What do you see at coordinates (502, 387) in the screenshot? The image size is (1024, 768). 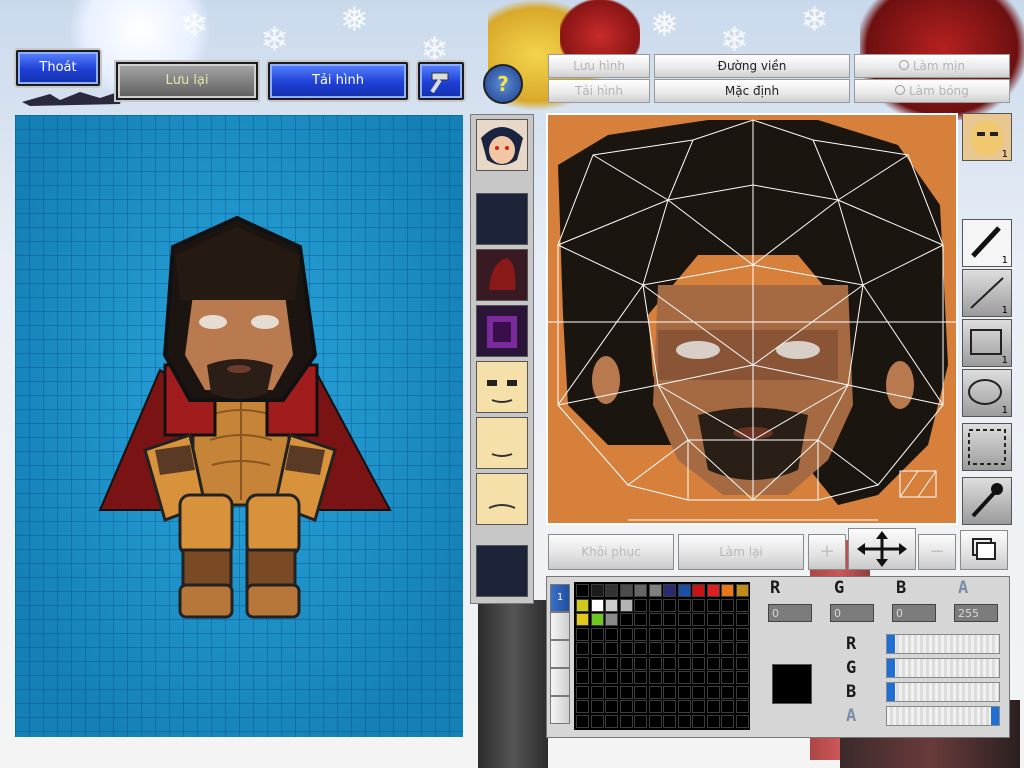 I see `part-slot-face-eyes` at bounding box center [502, 387].